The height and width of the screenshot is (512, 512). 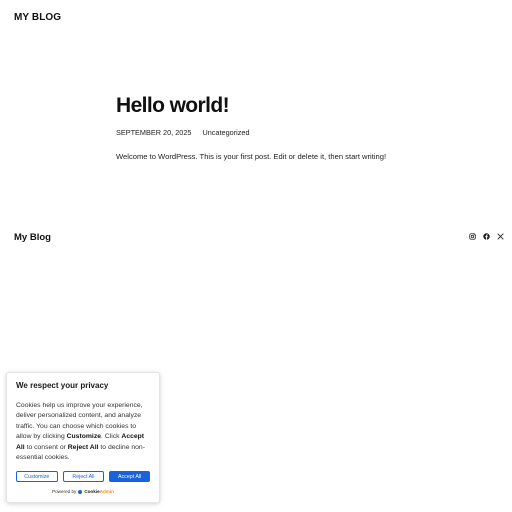 I want to click on powered-by: Powered by CookieAdmin, so click(x=83, y=491).